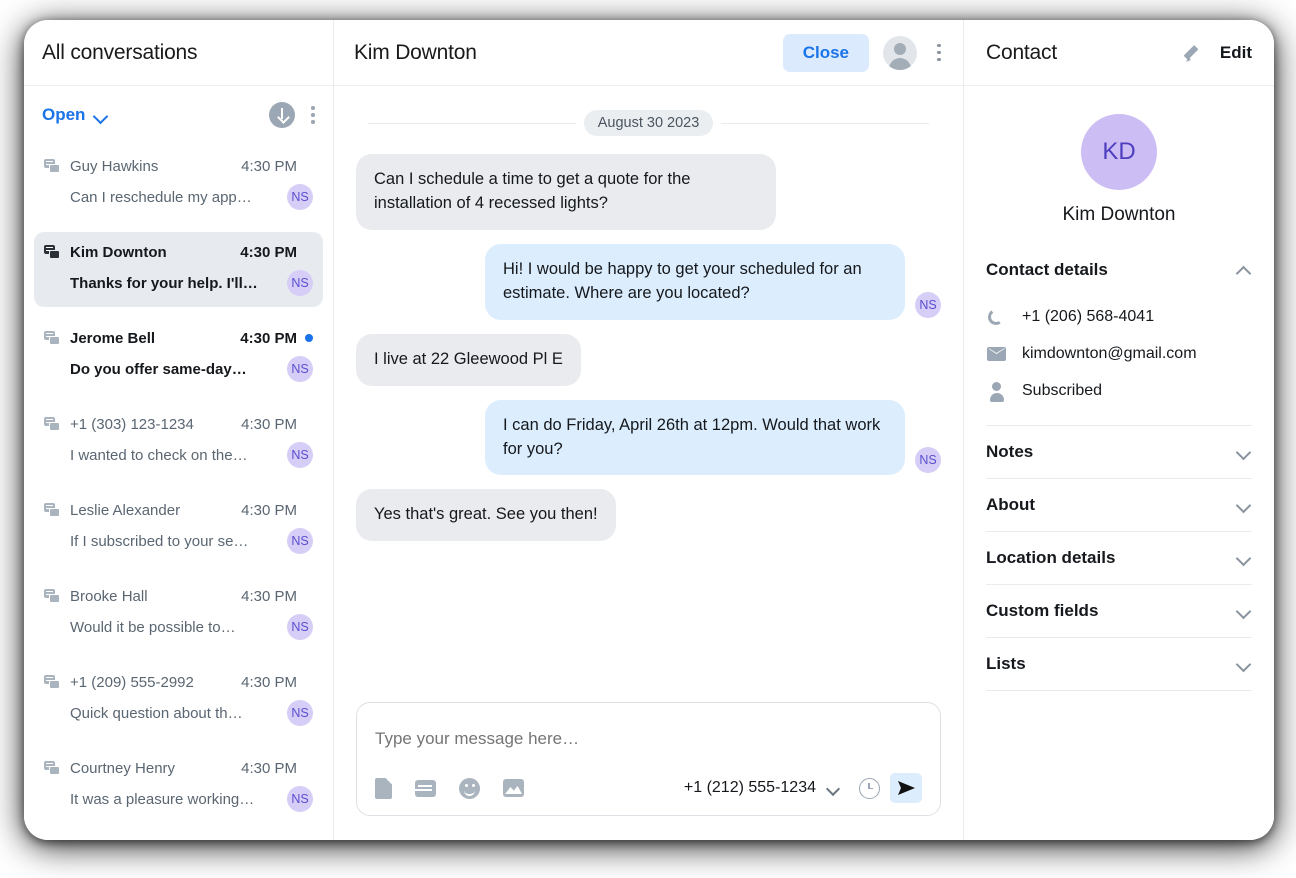 The width and height of the screenshot is (1296, 878). Describe the element at coordinates (132, 424) in the screenshot. I see `conversation-contact-name: +1 (303) 123-1234` at that location.